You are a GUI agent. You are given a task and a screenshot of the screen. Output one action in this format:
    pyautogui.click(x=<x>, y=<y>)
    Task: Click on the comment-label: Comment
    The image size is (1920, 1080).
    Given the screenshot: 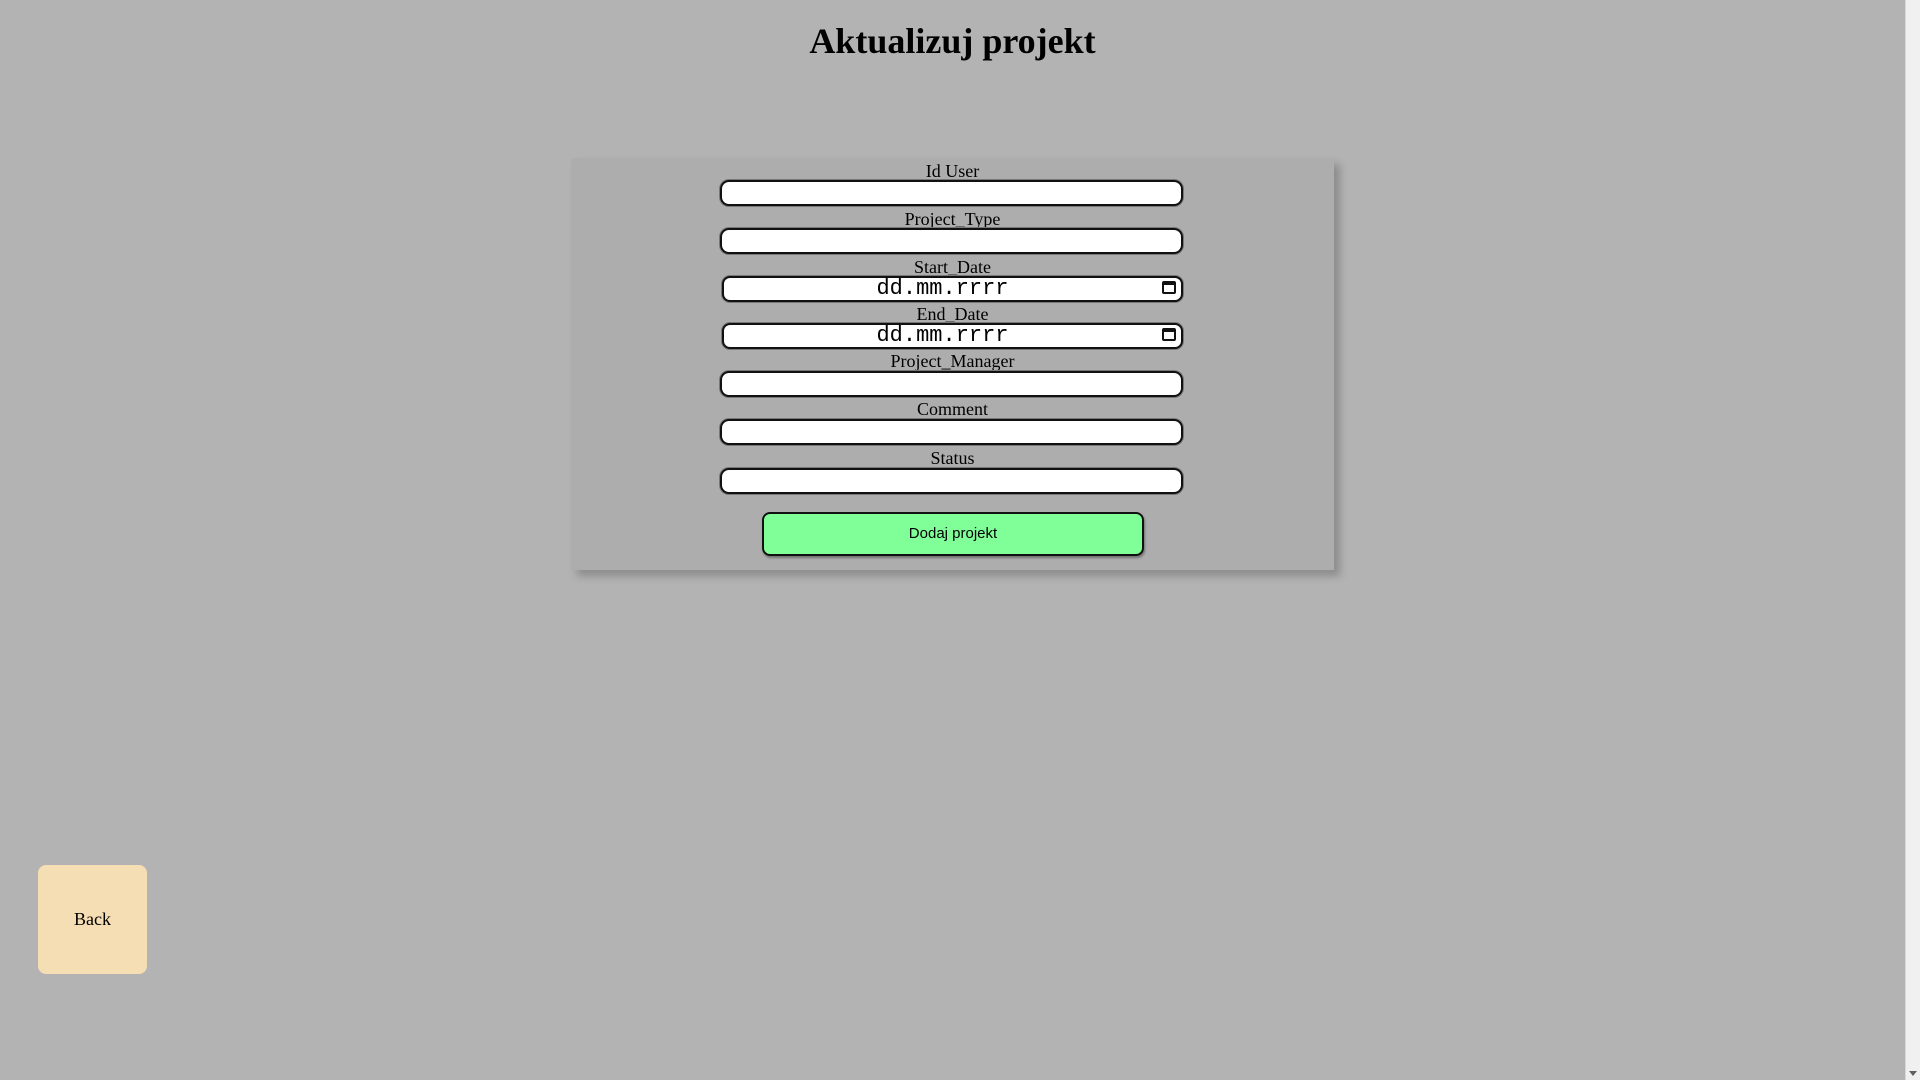 What is the action you would take?
    pyautogui.click(x=952, y=409)
    